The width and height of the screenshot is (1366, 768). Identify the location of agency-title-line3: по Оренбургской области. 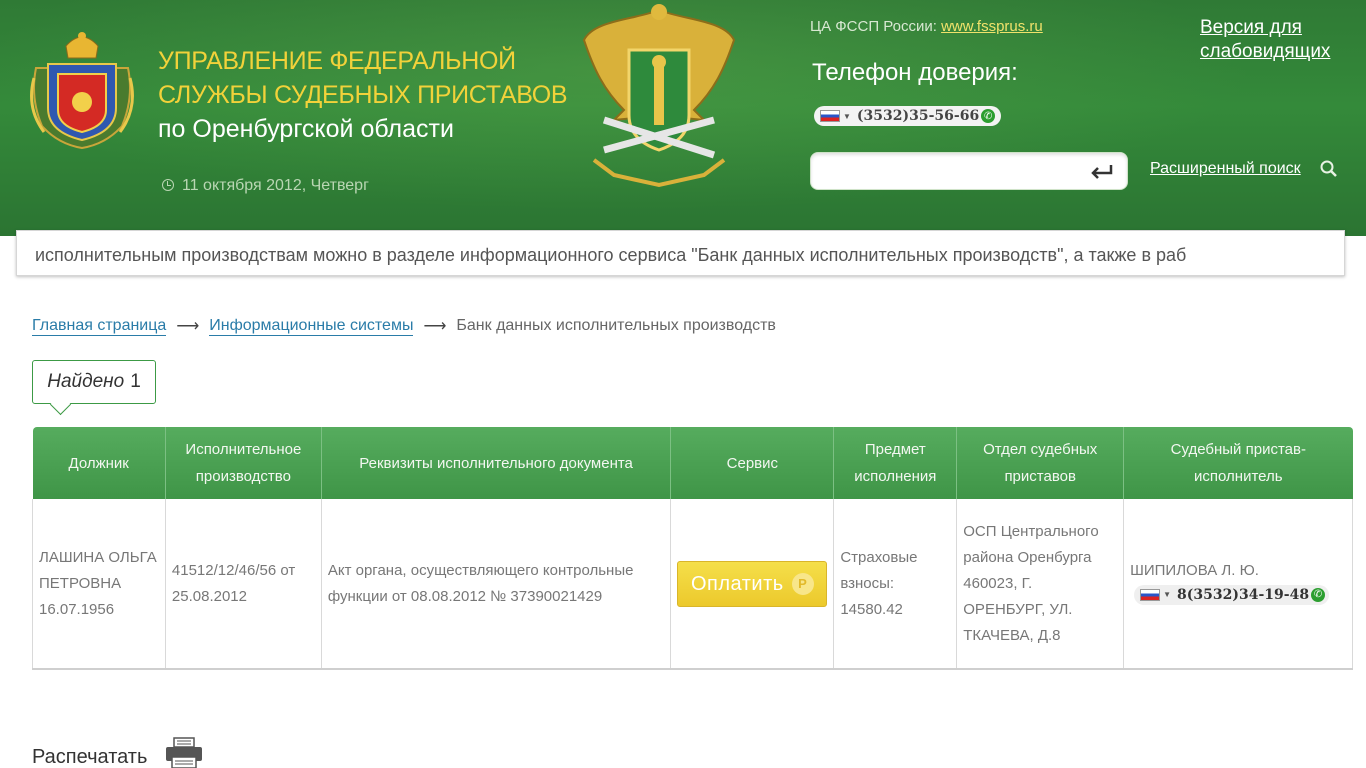
(306, 129).